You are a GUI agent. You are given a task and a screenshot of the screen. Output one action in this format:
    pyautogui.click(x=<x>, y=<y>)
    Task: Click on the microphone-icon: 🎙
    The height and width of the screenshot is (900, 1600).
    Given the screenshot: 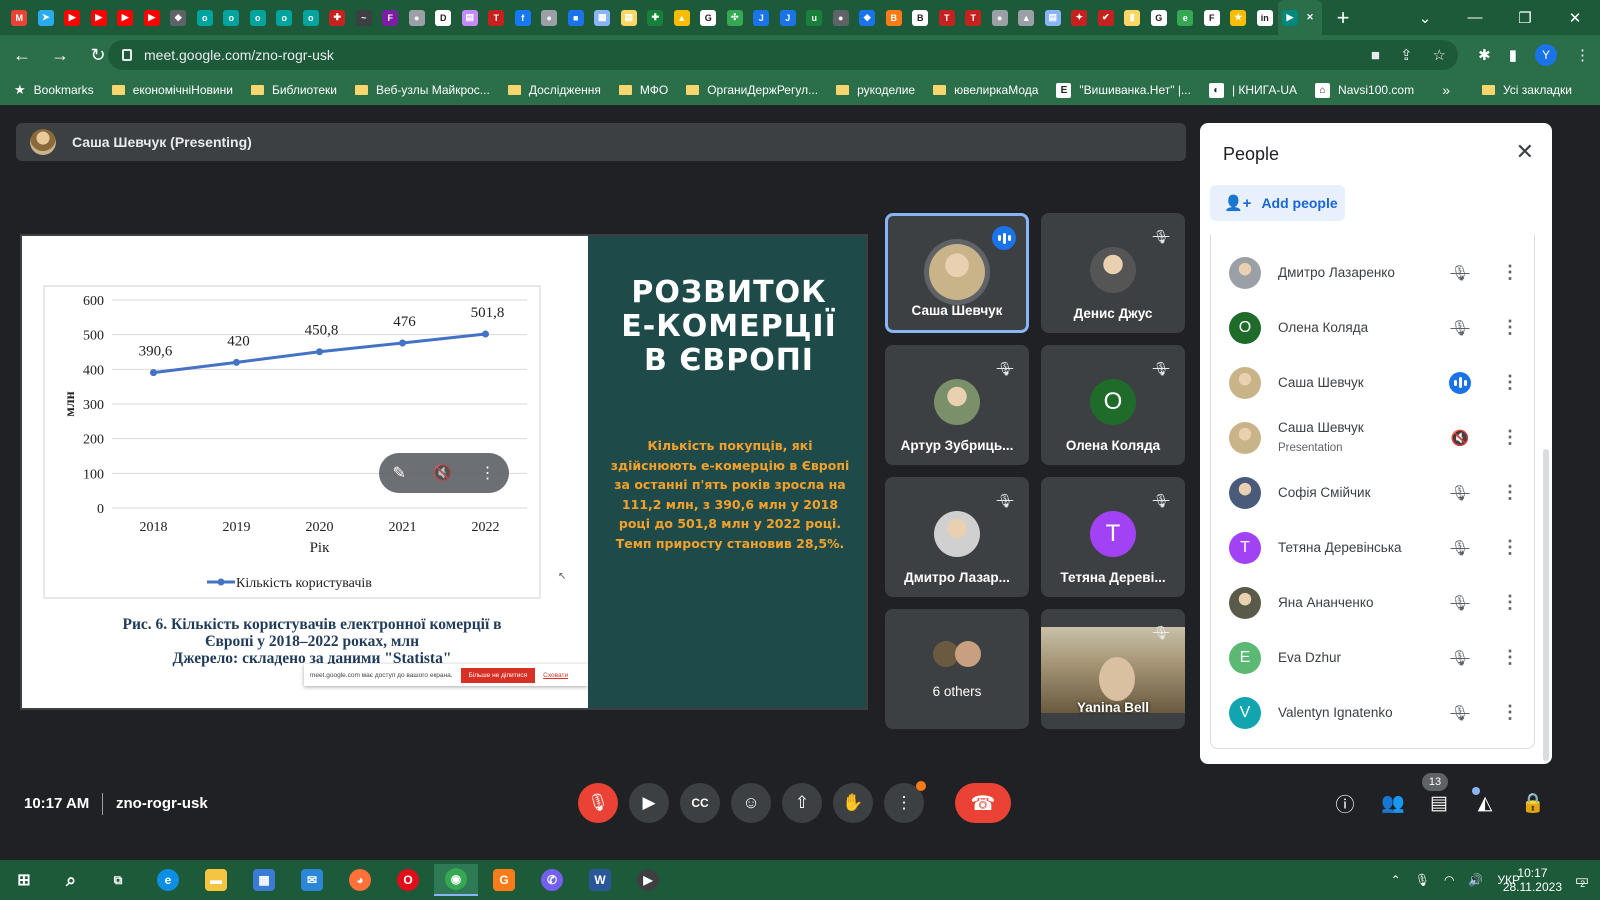 What is the action you would take?
    pyautogui.click(x=1422, y=880)
    